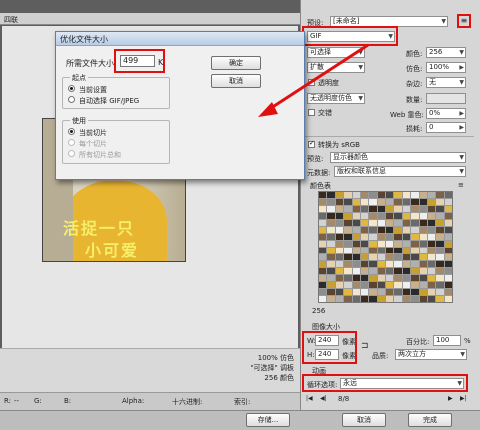  I want to click on annotation-arrow, so click(313, 80).